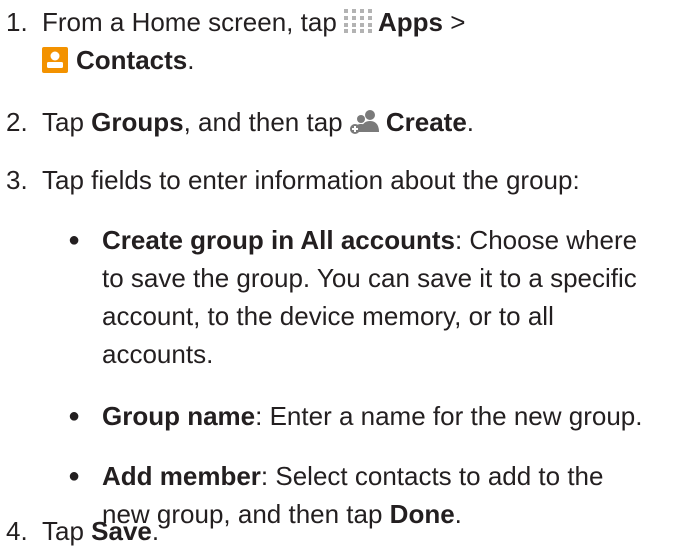 The height and width of the screenshot is (550, 678). What do you see at coordinates (55, 60) in the screenshot?
I see `contacts-icon` at bounding box center [55, 60].